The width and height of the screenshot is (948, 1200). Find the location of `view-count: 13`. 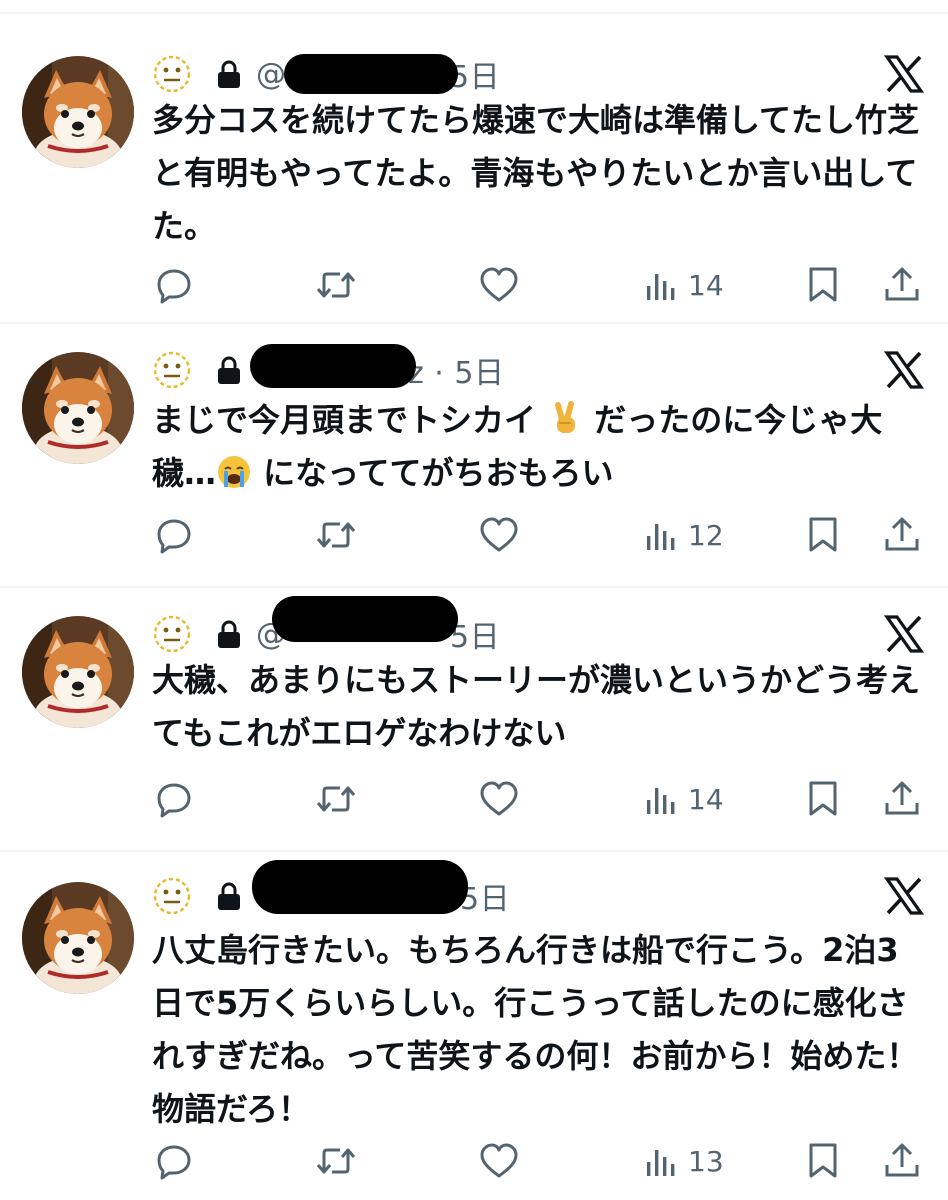

view-count: 13 is located at coordinates (706, 1161).